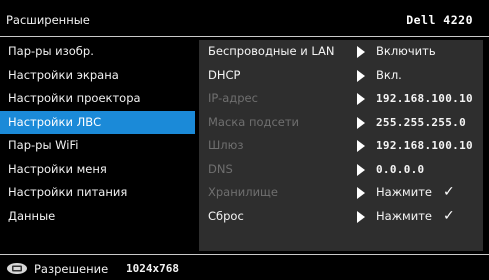 The width and height of the screenshot is (489, 280). Describe the element at coordinates (226, 215) in the screenshot. I see `row-label: Сброс` at that location.